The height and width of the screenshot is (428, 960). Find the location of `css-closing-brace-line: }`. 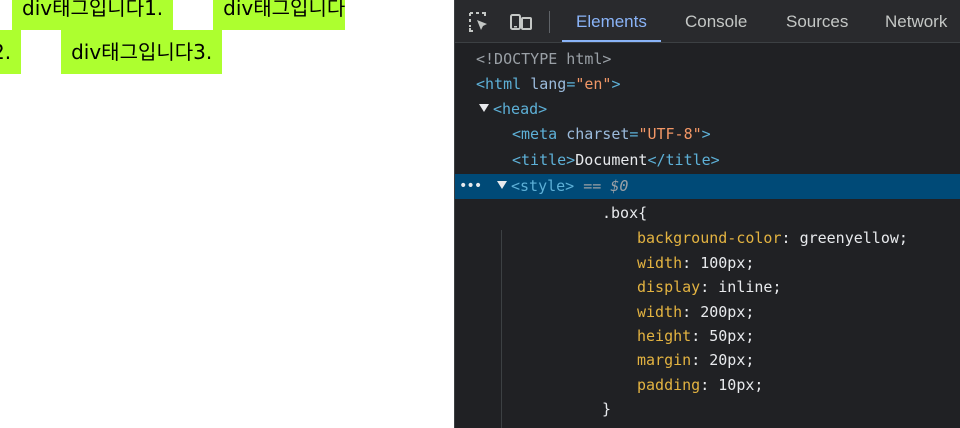

css-closing-brace-line: } is located at coordinates (707, 409).